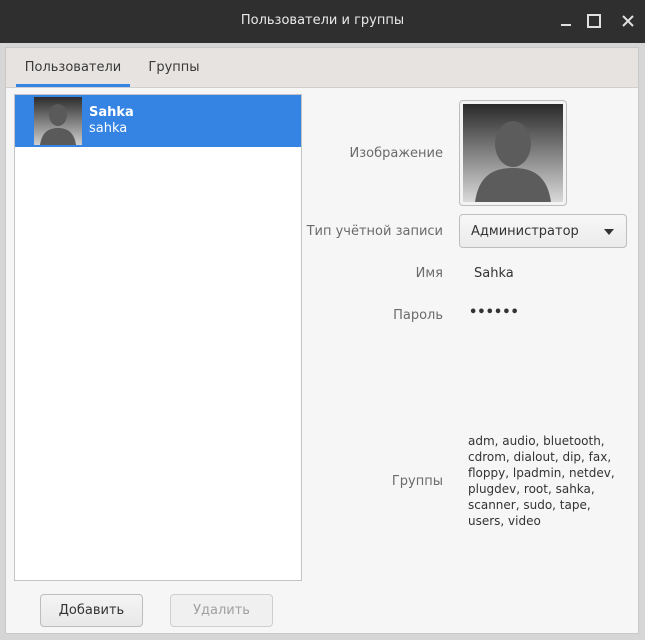 The image size is (645, 640). Describe the element at coordinates (91, 610) in the screenshot. I see `add-user-button: Добавить` at that location.